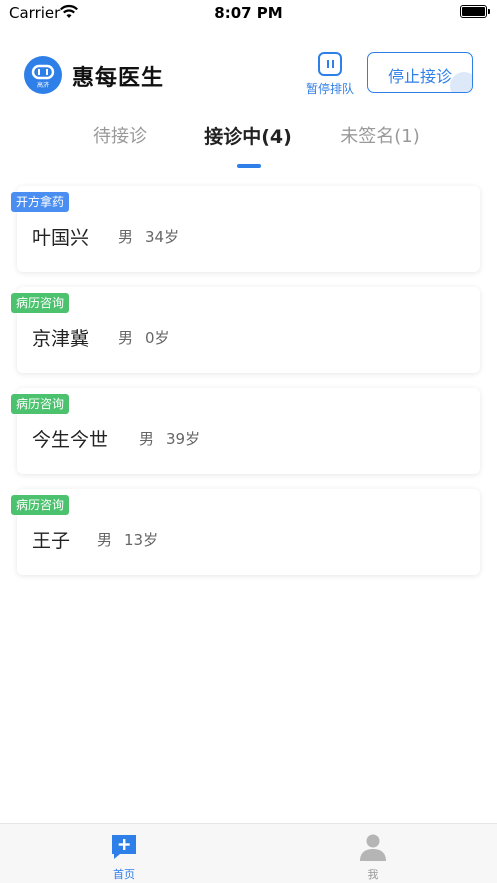  I want to click on decoration-icon, so click(461, 82).